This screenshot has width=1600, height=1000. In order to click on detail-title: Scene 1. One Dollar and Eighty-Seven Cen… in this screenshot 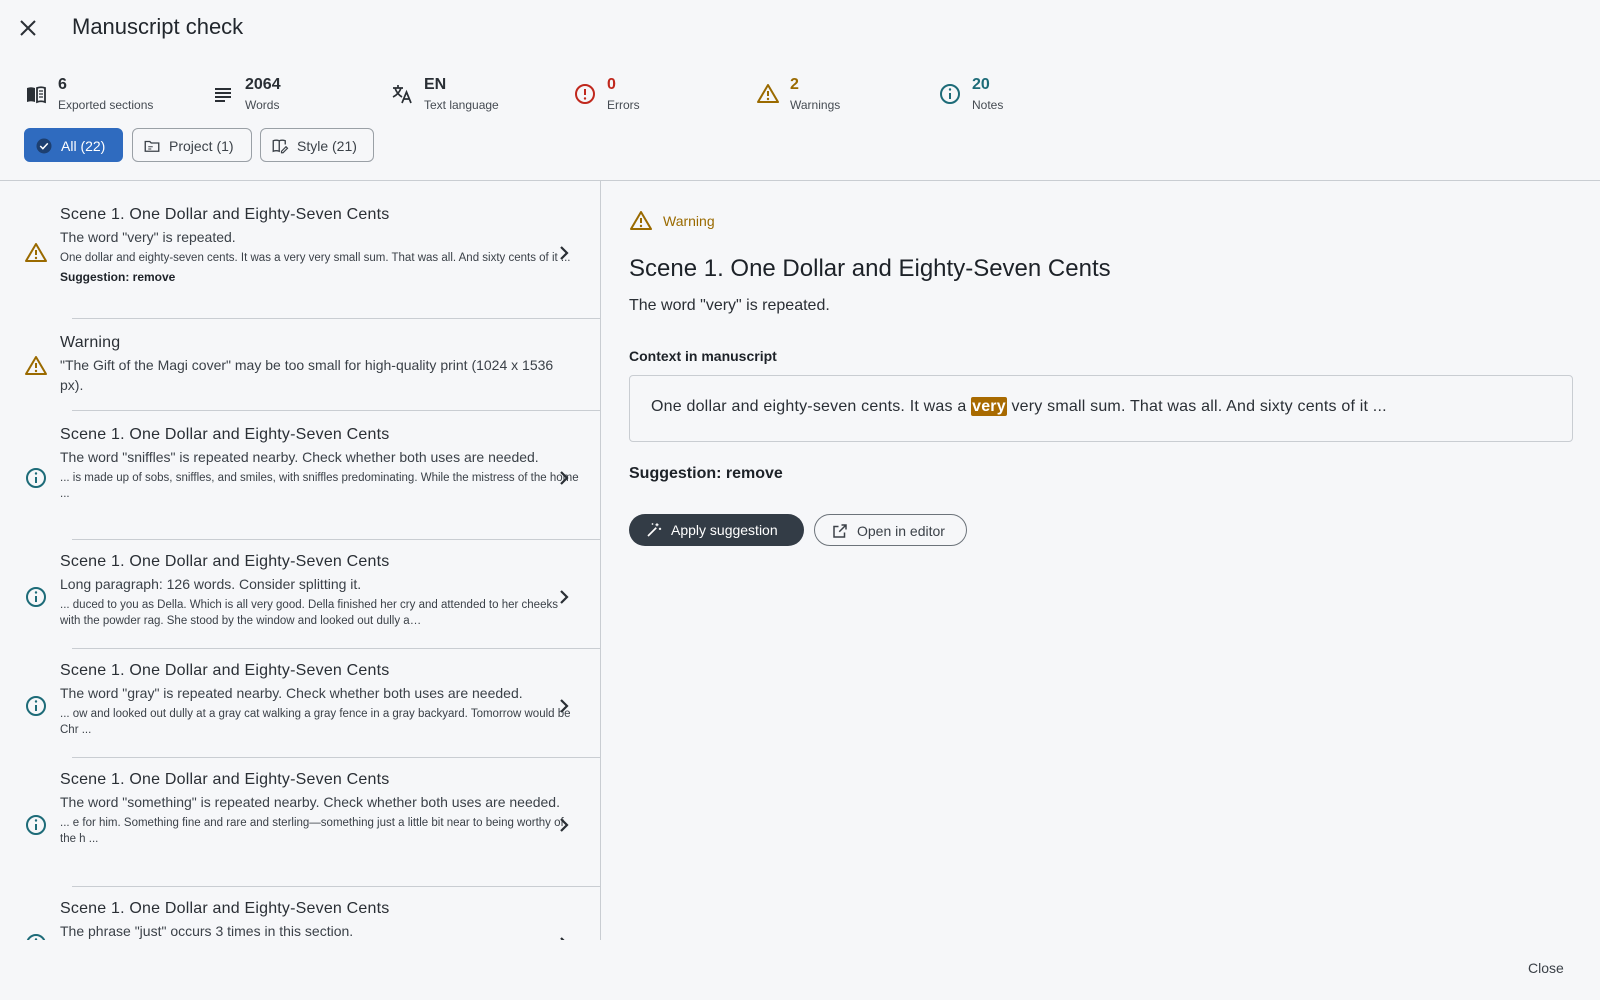, I will do `click(870, 268)`.